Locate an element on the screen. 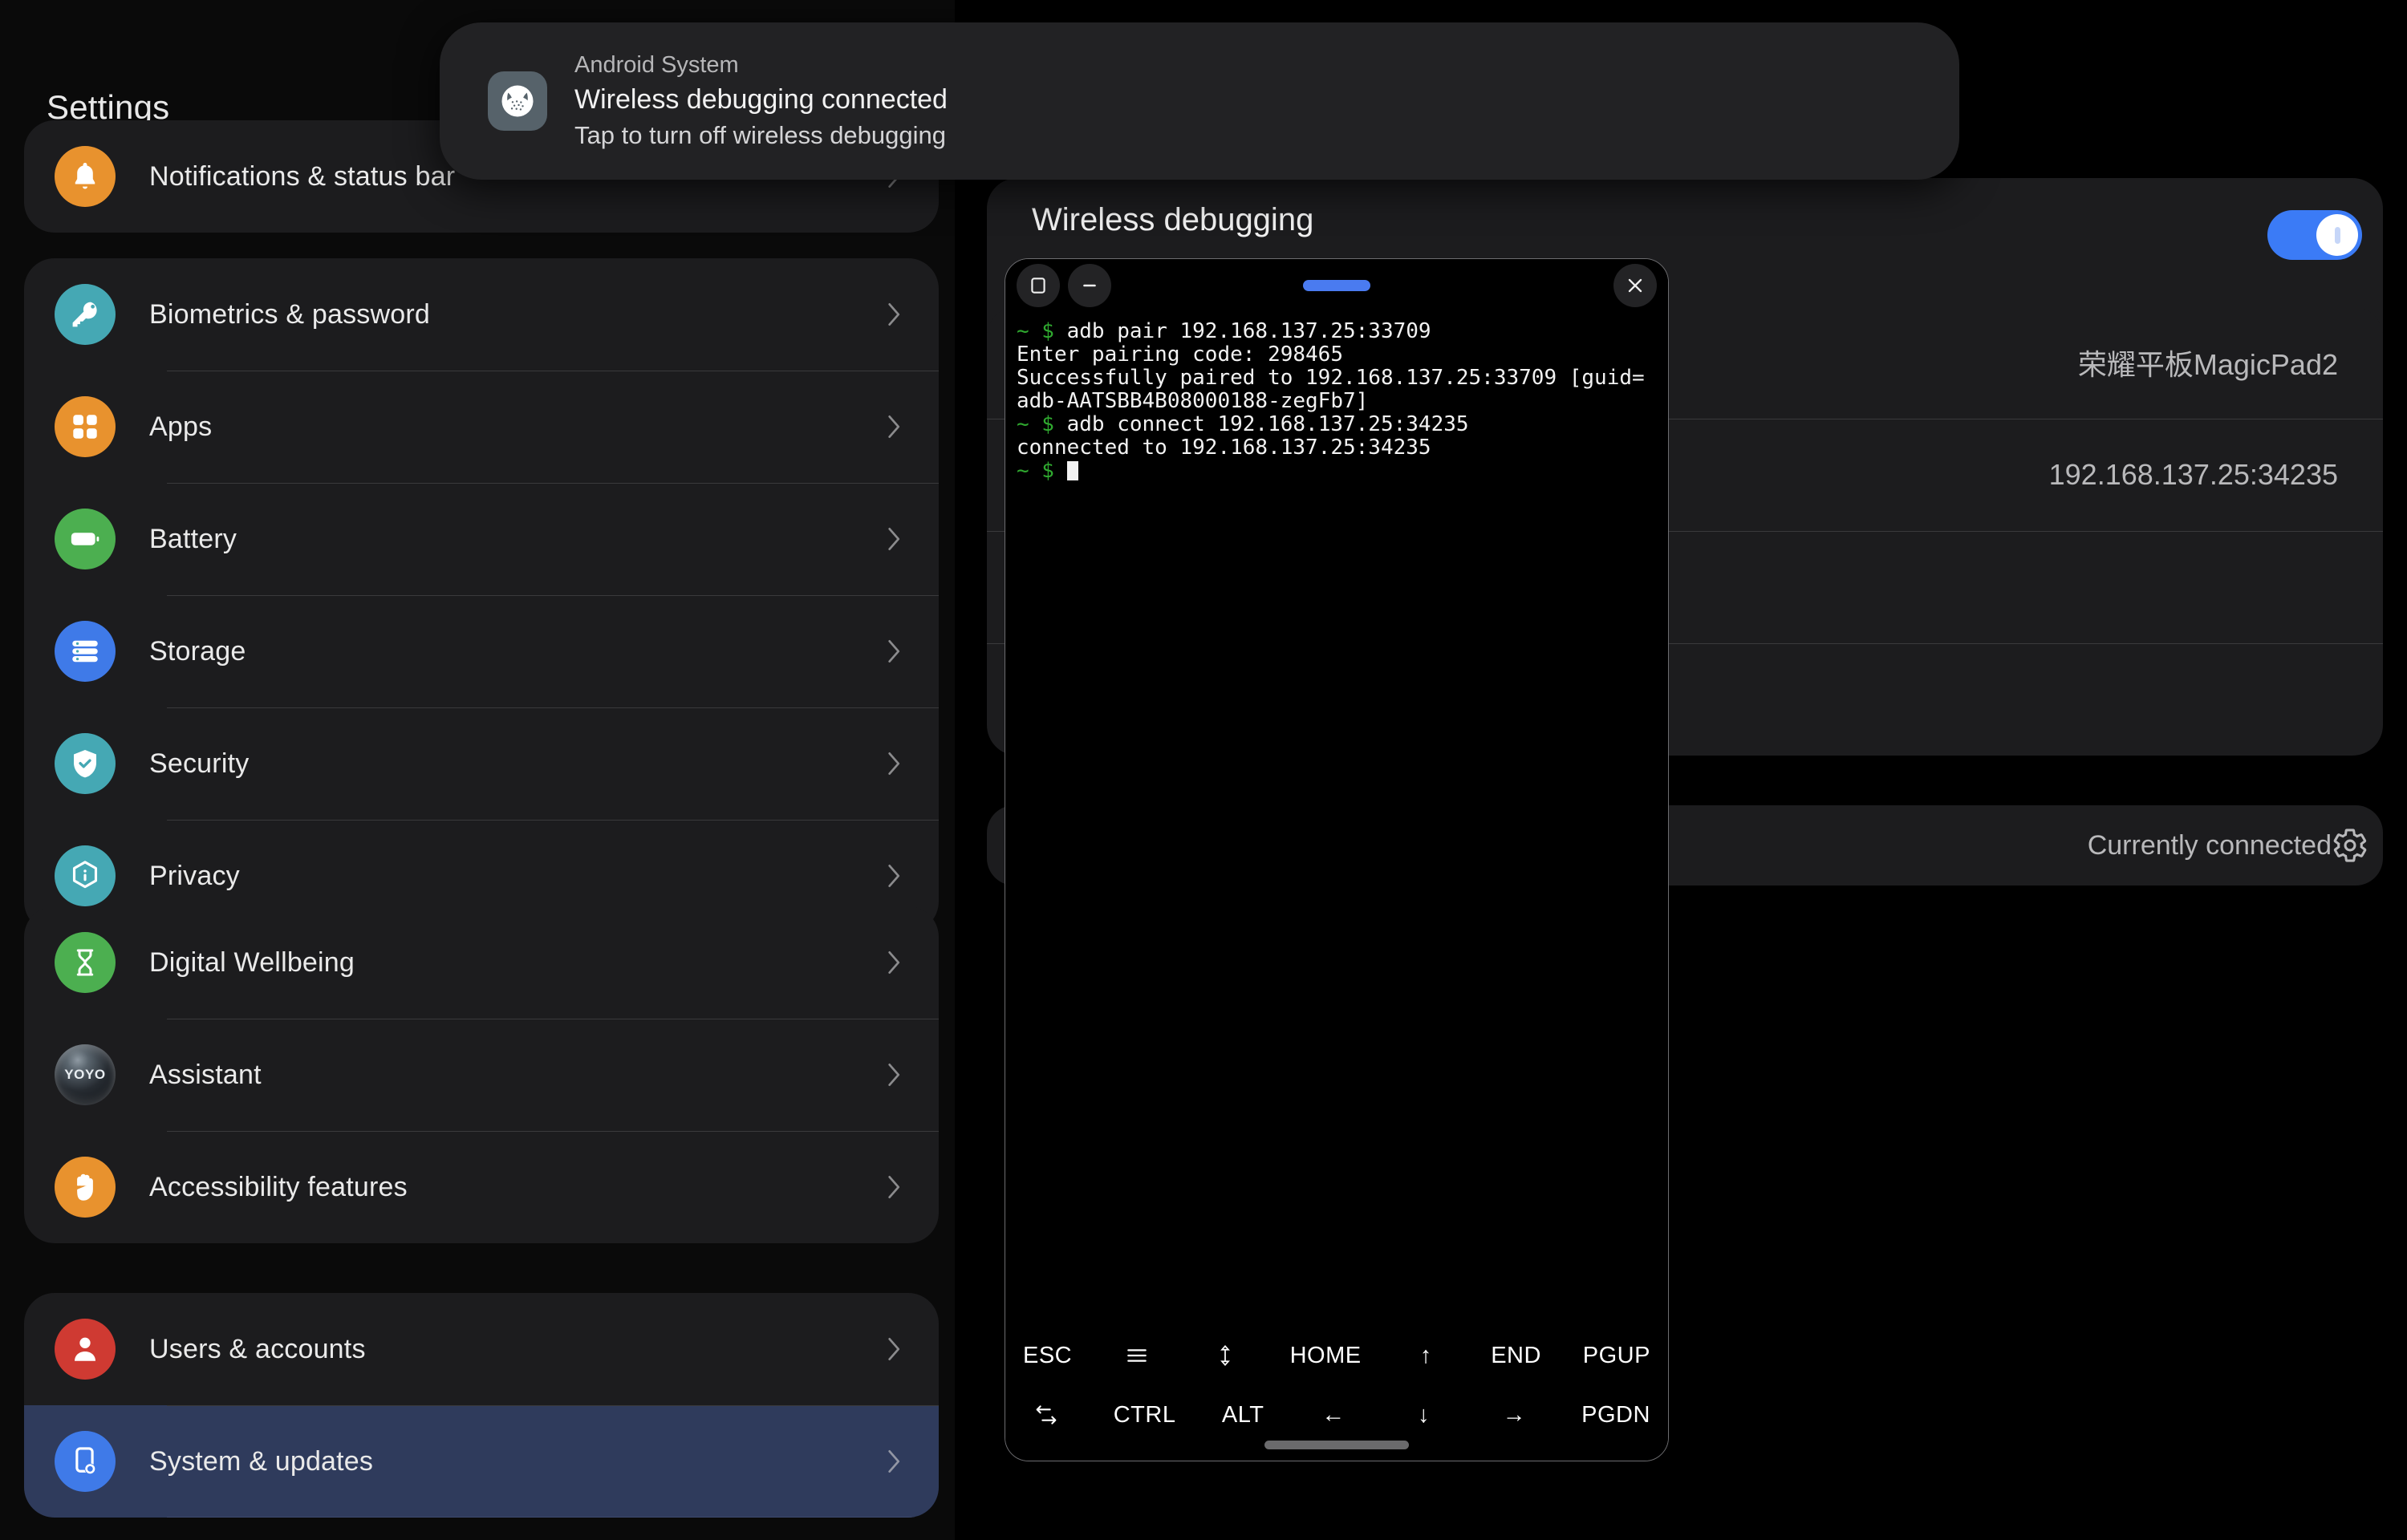 The image size is (2407, 1540). terminal-key-↑: ↑ is located at coordinates (1426, 1356).